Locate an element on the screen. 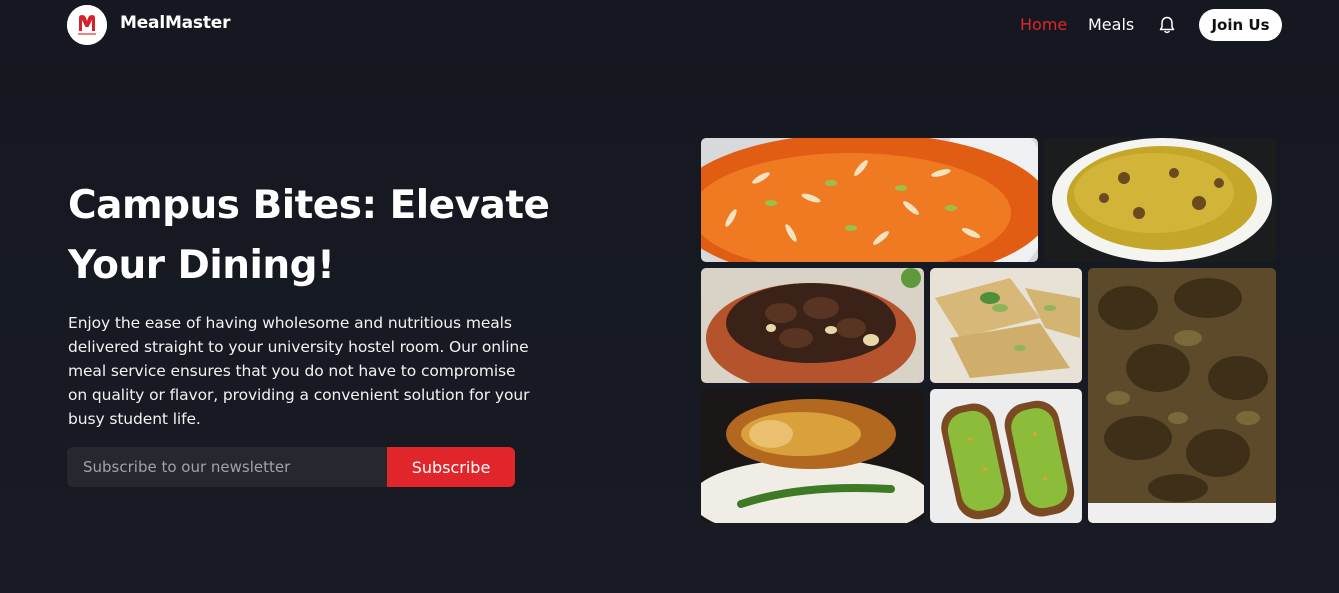 This screenshot has height=593, width=1339. hero-title: Campus Bites: Elevate Your Dining! is located at coordinates (309, 235).